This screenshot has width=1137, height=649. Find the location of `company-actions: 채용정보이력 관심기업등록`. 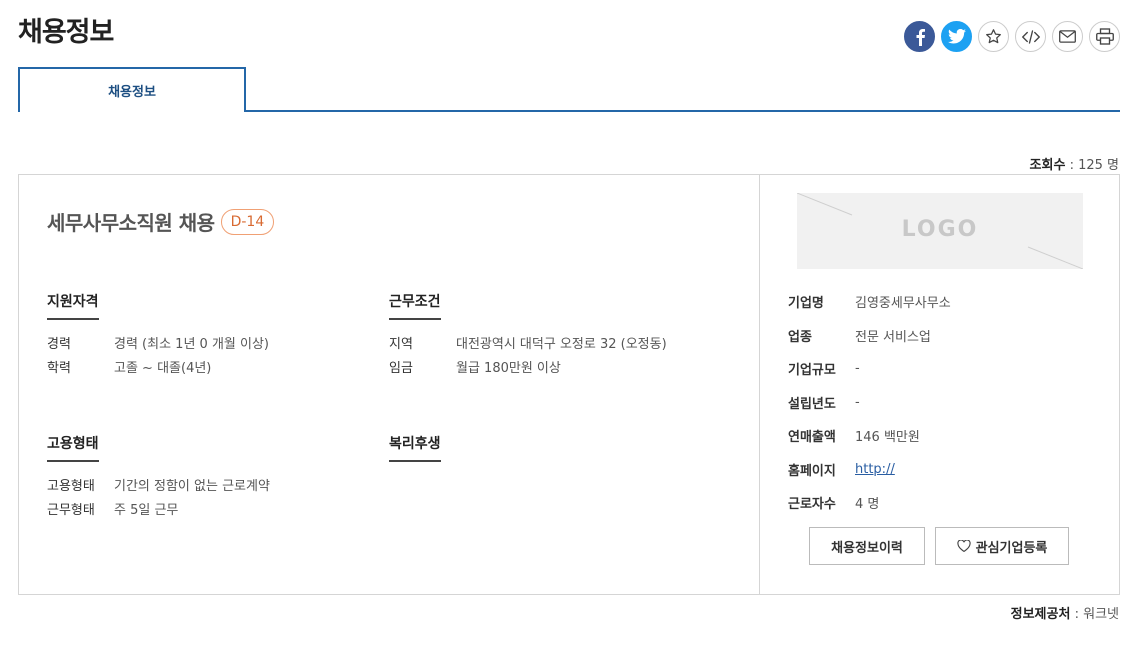

company-actions: 채용정보이력 관심기업등록 is located at coordinates (939, 546).